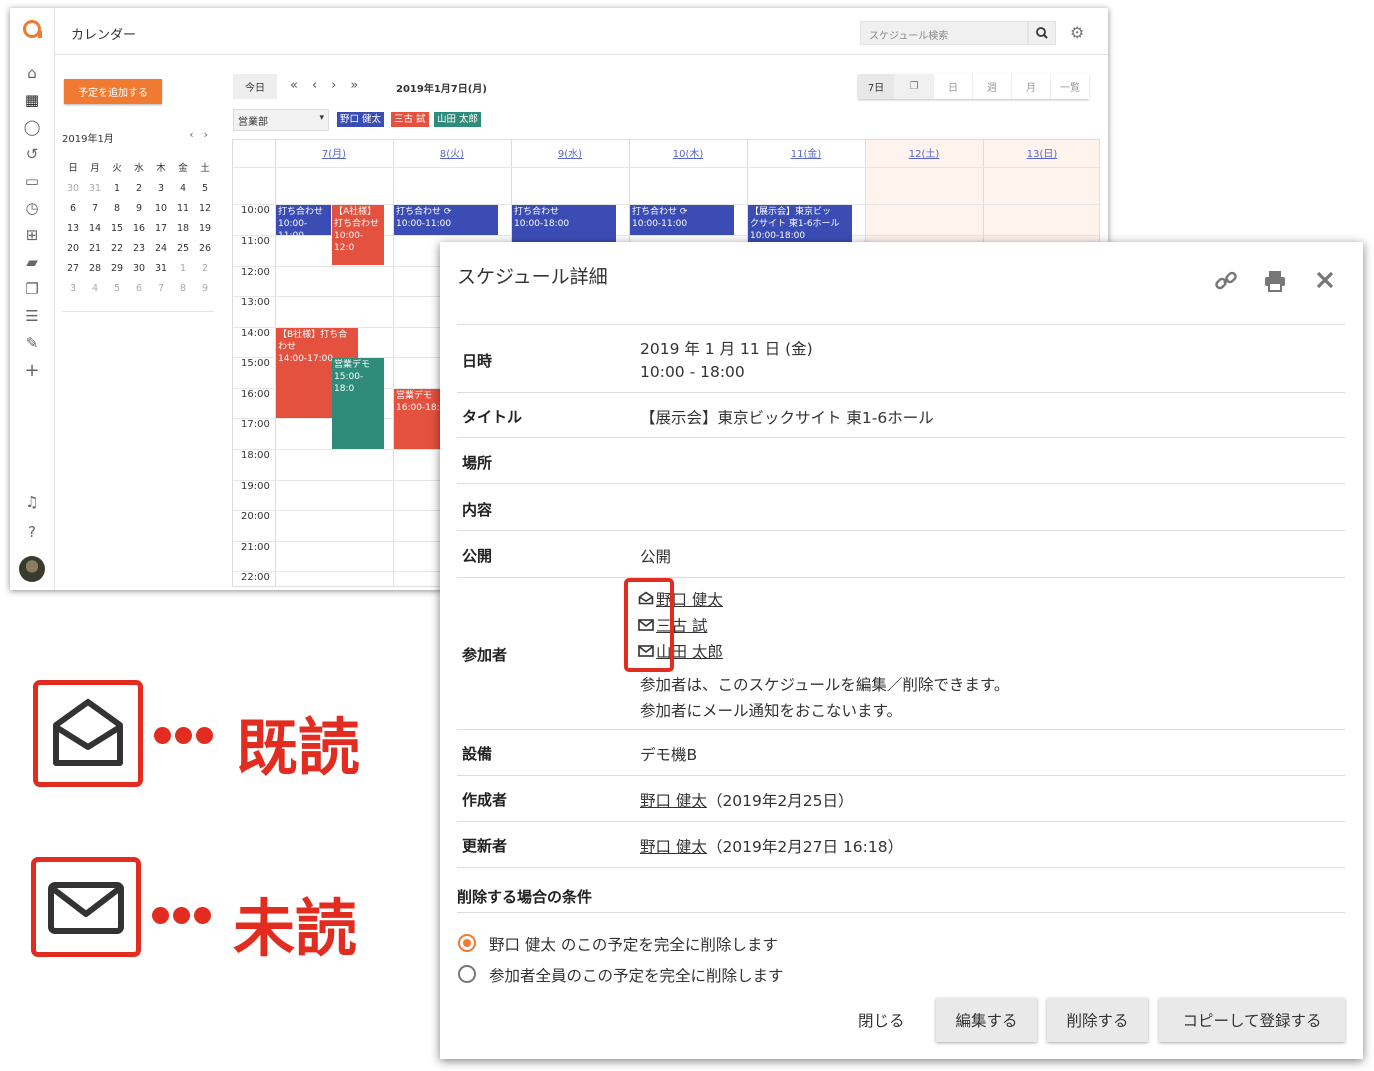 This screenshot has height=1071, width=1374. What do you see at coordinates (32, 29) in the screenshot?
I see `app-logo-icon` at bounding box center [32, 29].